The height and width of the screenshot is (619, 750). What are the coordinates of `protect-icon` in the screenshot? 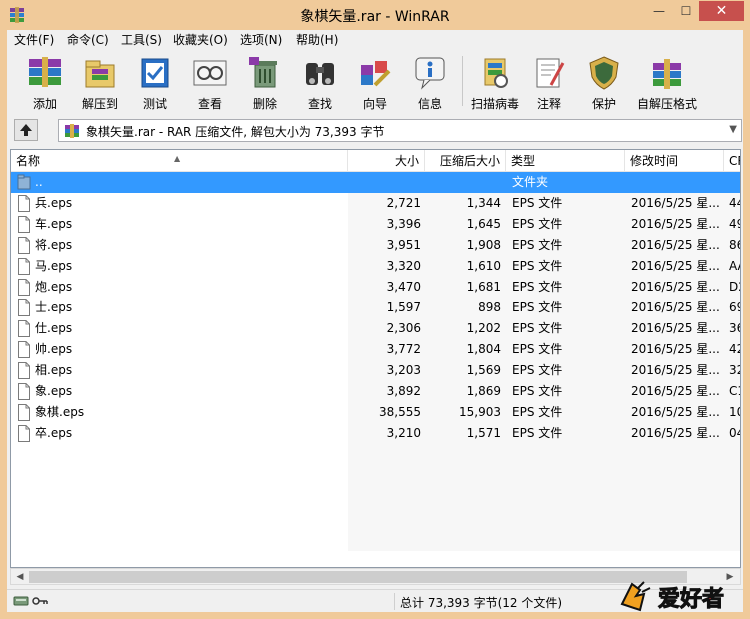 It's located at (604, 73).